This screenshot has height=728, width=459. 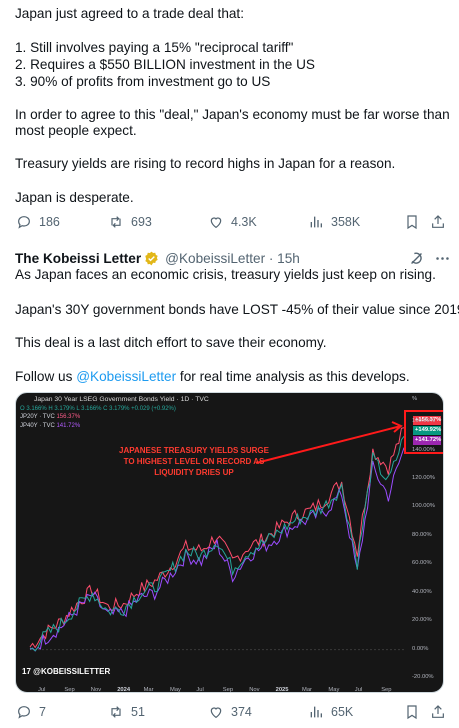 I want to click on y-tick-label: 20.00%, so click(x=422, y=620).